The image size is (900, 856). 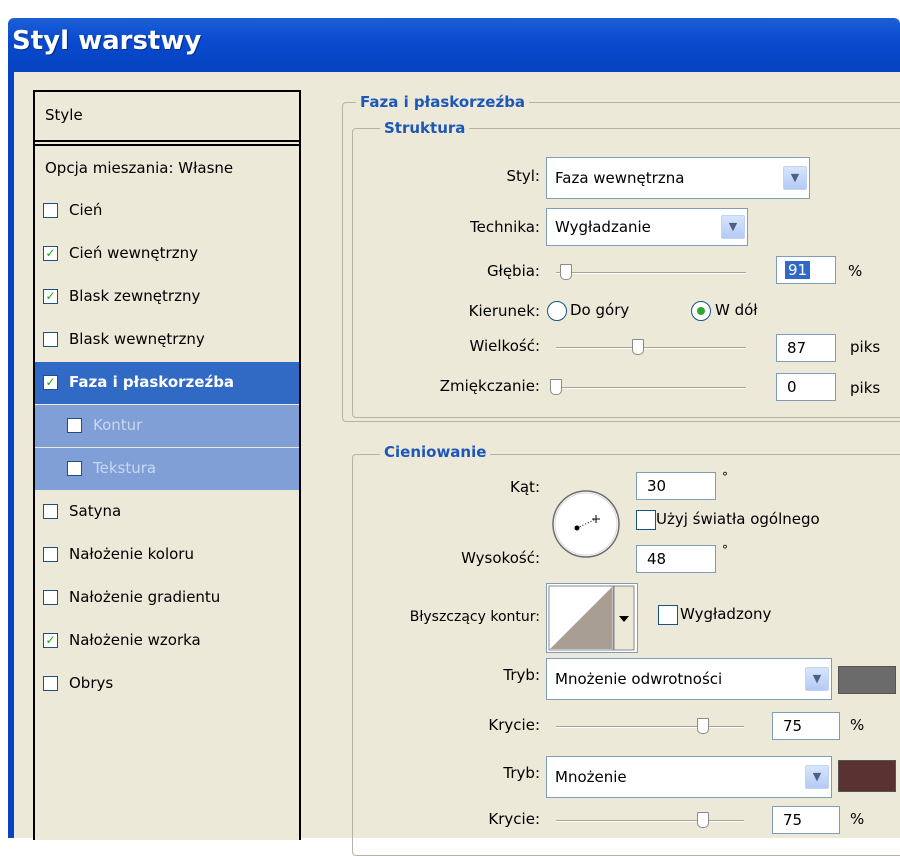 I want to click on angle-unit: °, so click(x=725, y=477).